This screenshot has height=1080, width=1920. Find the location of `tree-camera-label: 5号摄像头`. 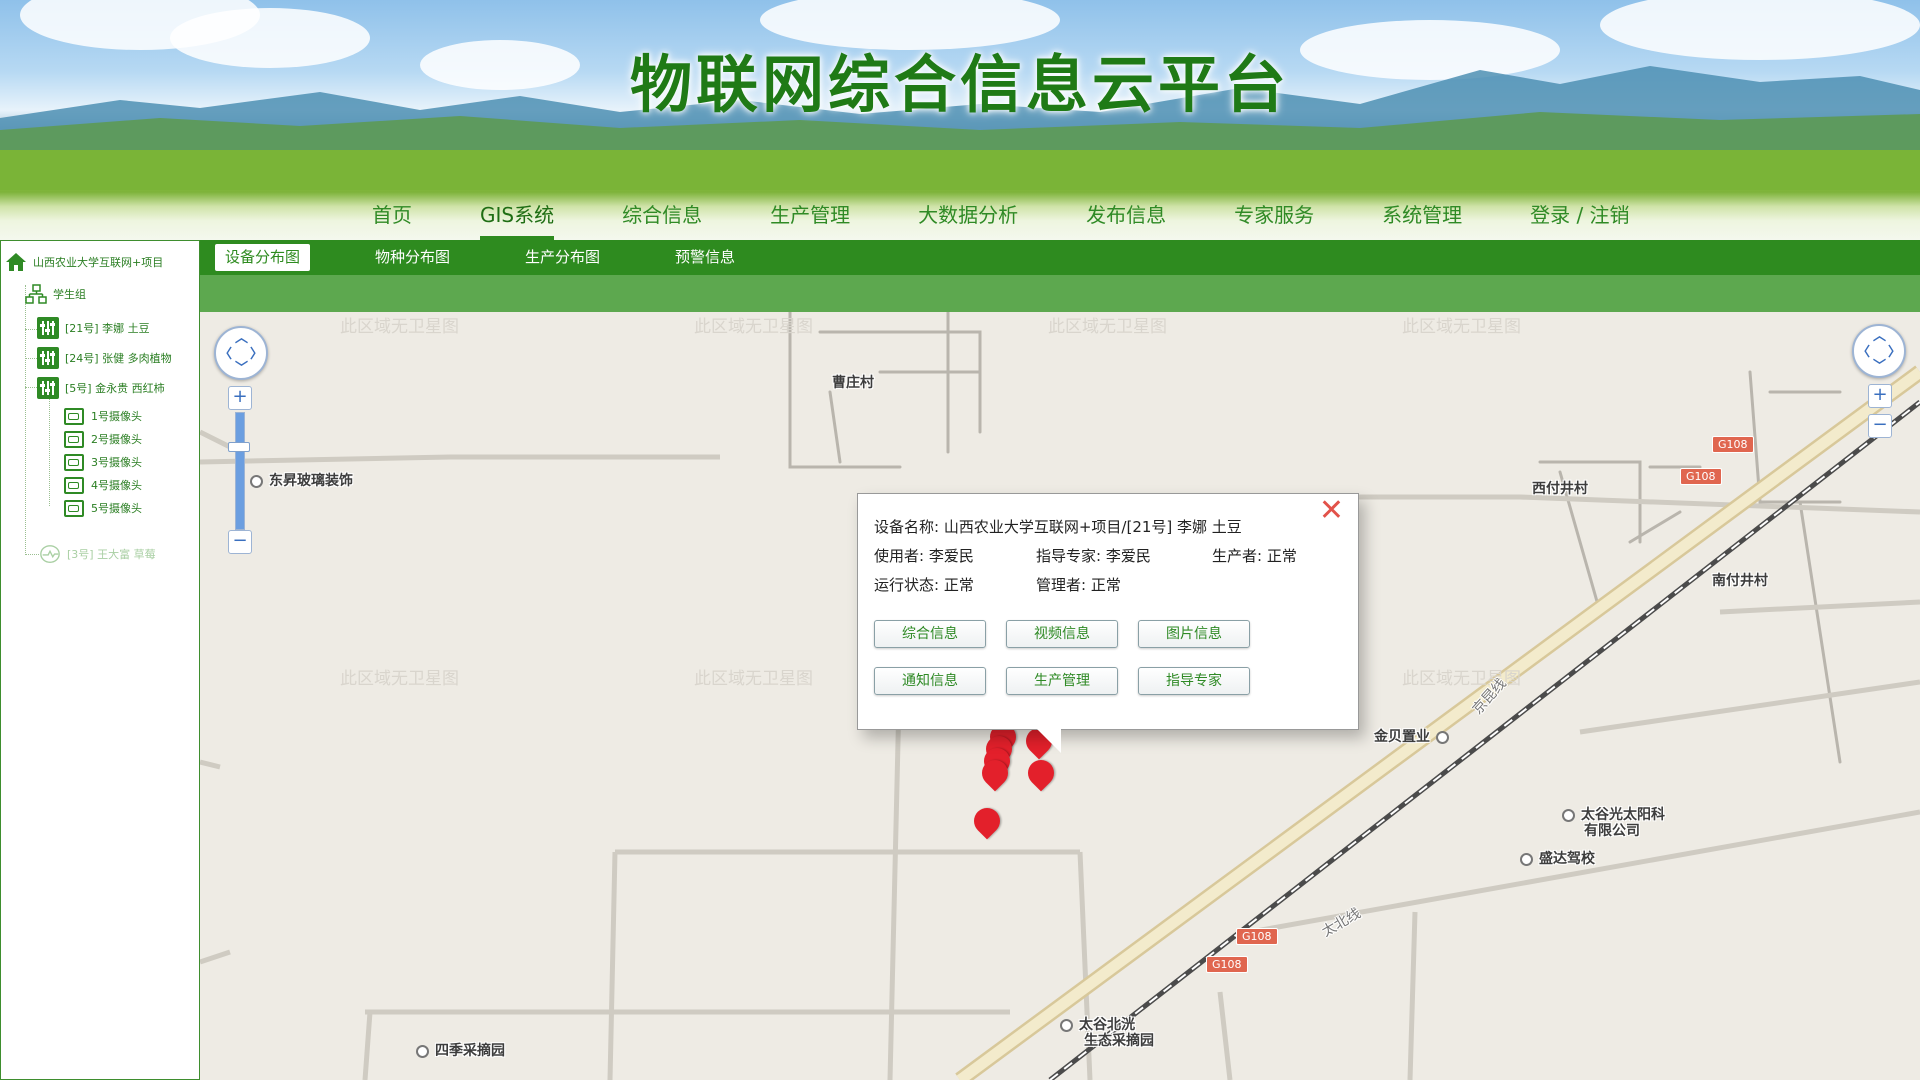

tree-camera-label: 5号摄像头 is located at coordinates (116, 508).